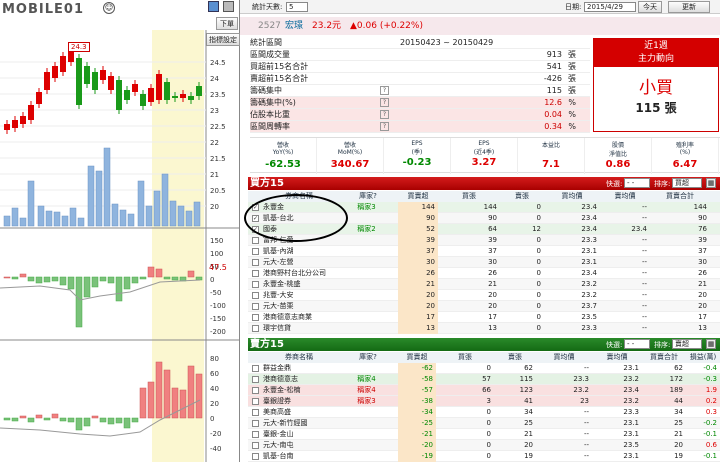 The height and width of the screenshot is (462, 720). Describe the element at coordinates (484, 183) in the screenshot. I see `buy-title-bar: 買方15 快選: - - 排序: 買超 ▦` at that location.